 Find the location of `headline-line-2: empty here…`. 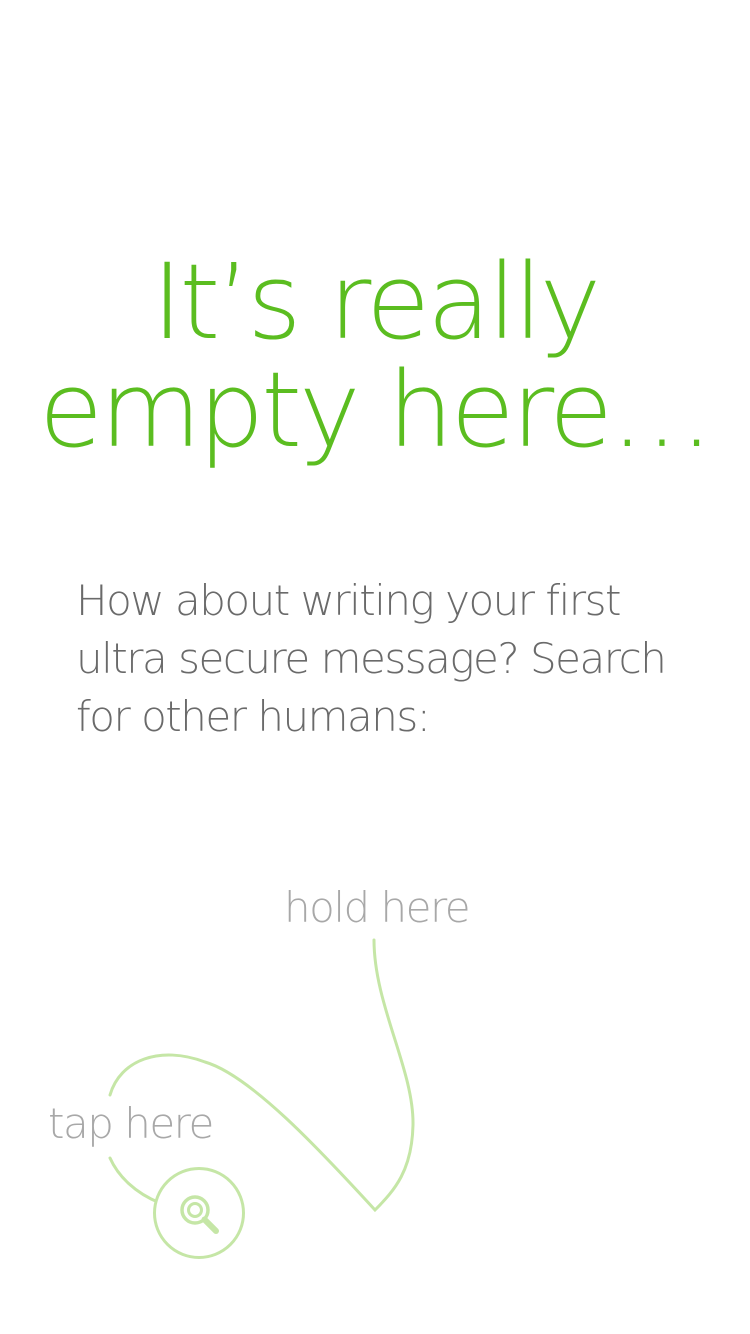

headline-line-2: empty here… is located at coordinates (376, 410).